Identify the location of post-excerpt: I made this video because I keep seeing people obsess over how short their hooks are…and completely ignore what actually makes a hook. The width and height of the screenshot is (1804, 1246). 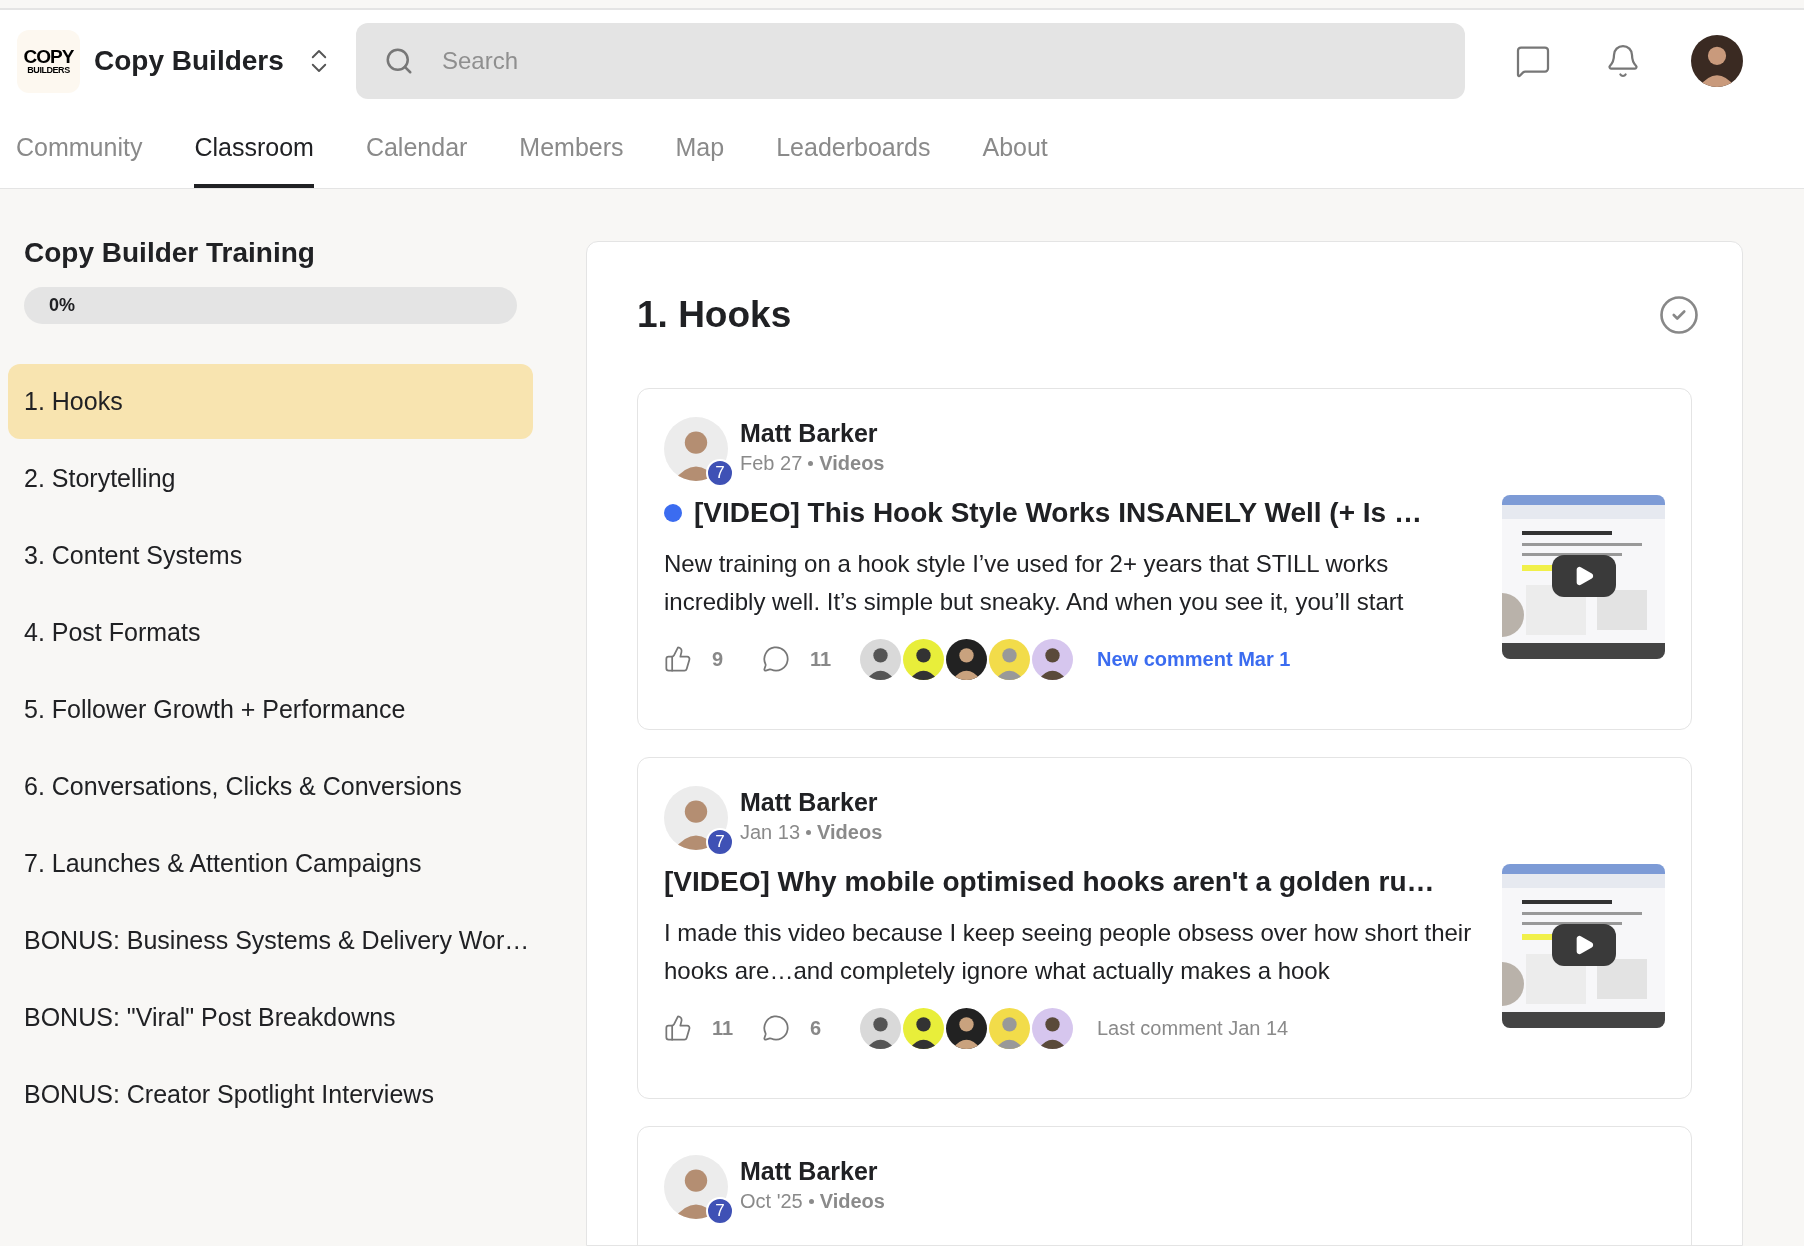
(1068, 952).